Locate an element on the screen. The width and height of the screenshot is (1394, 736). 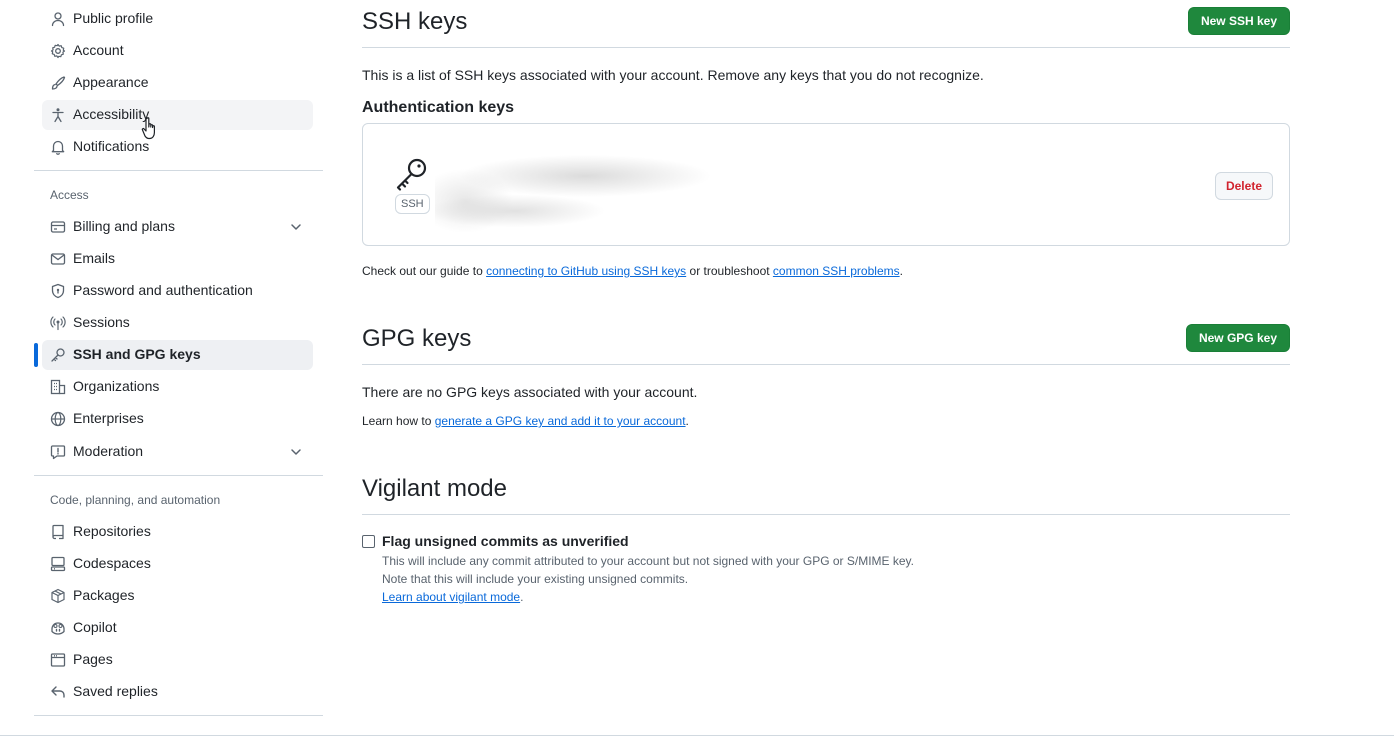
organization-icon is located at coordinates (58, 387).